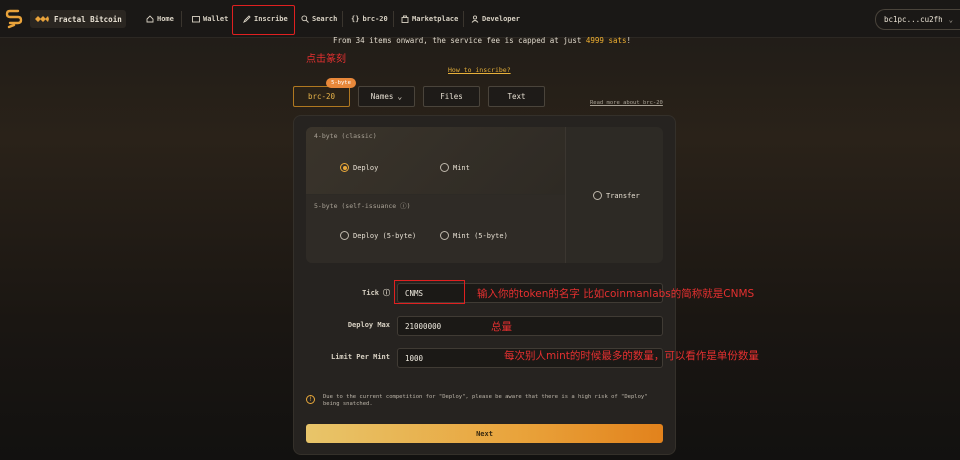 The image size is (960, 460). I want to click on bag-icon, so click(405, 19).